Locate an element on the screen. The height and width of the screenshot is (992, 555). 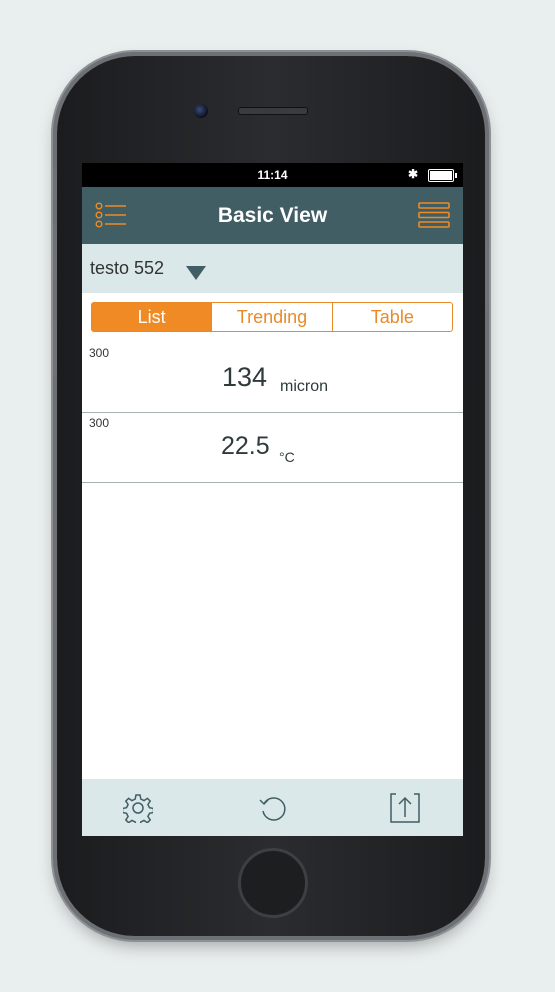
nav-bar: Basic View is located at coordinates (272, 215).